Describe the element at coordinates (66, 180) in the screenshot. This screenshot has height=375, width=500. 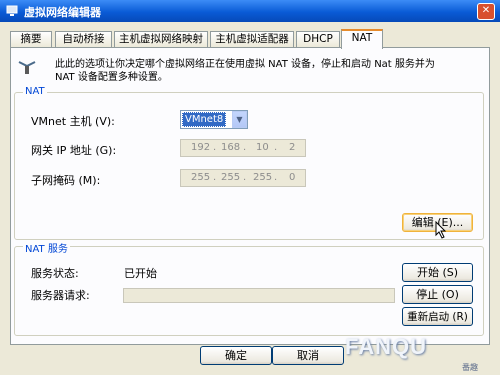
I see `subnet-mask-label: 子网掩码 (M):` at that location.